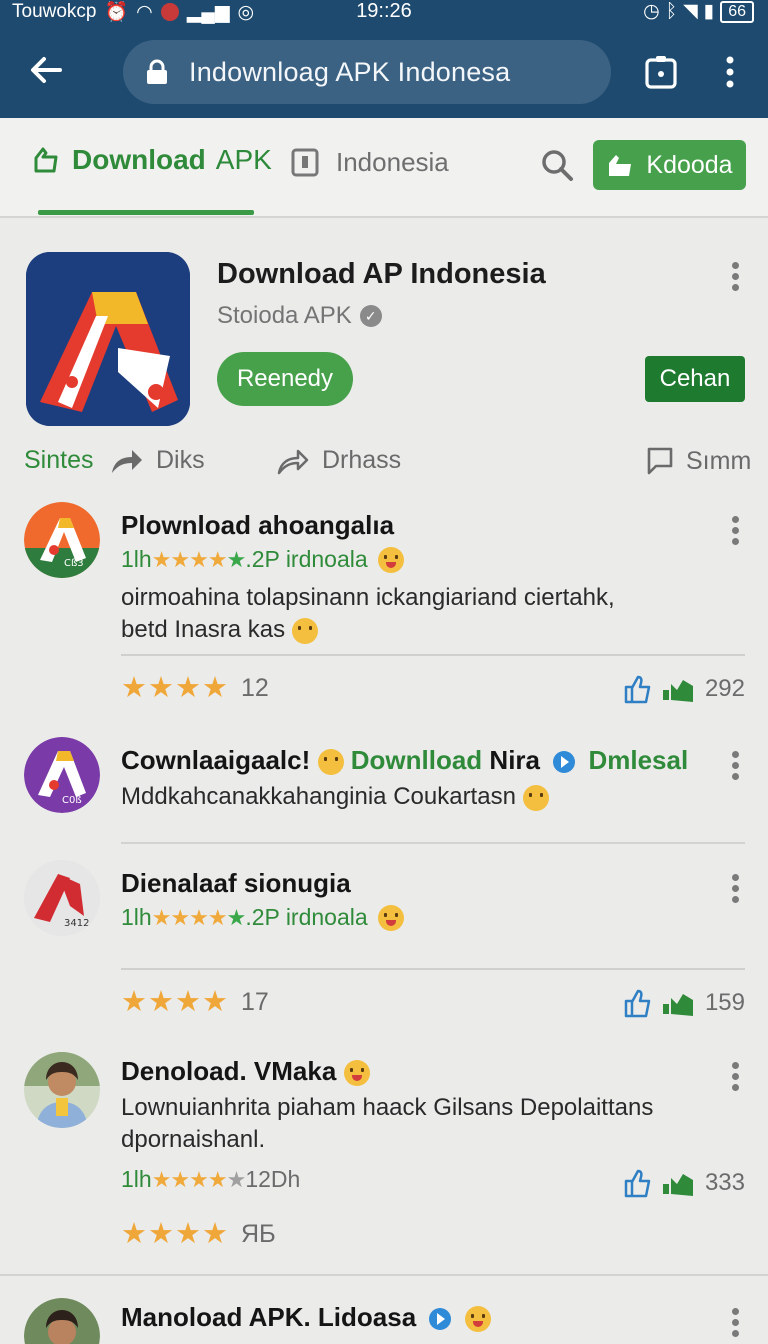 This screenshot has width=768, height=1344. I want to click on cehan-button: Cehan, so click(695, 379).